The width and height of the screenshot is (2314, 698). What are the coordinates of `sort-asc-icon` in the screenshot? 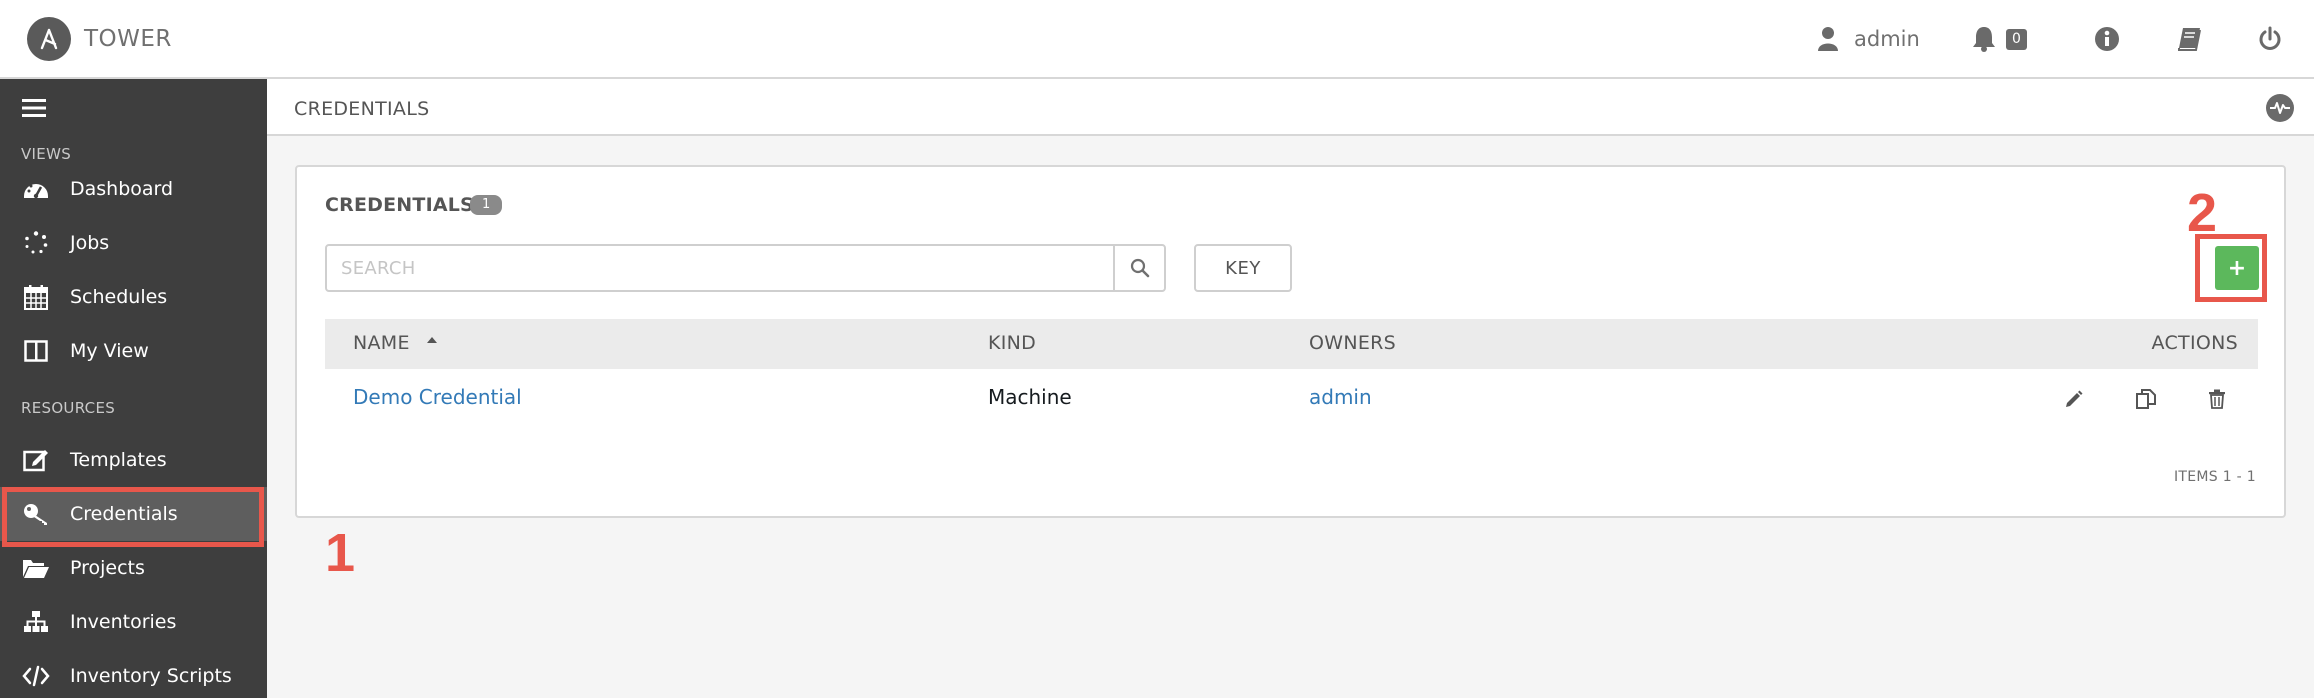 It's located at (432, 340).